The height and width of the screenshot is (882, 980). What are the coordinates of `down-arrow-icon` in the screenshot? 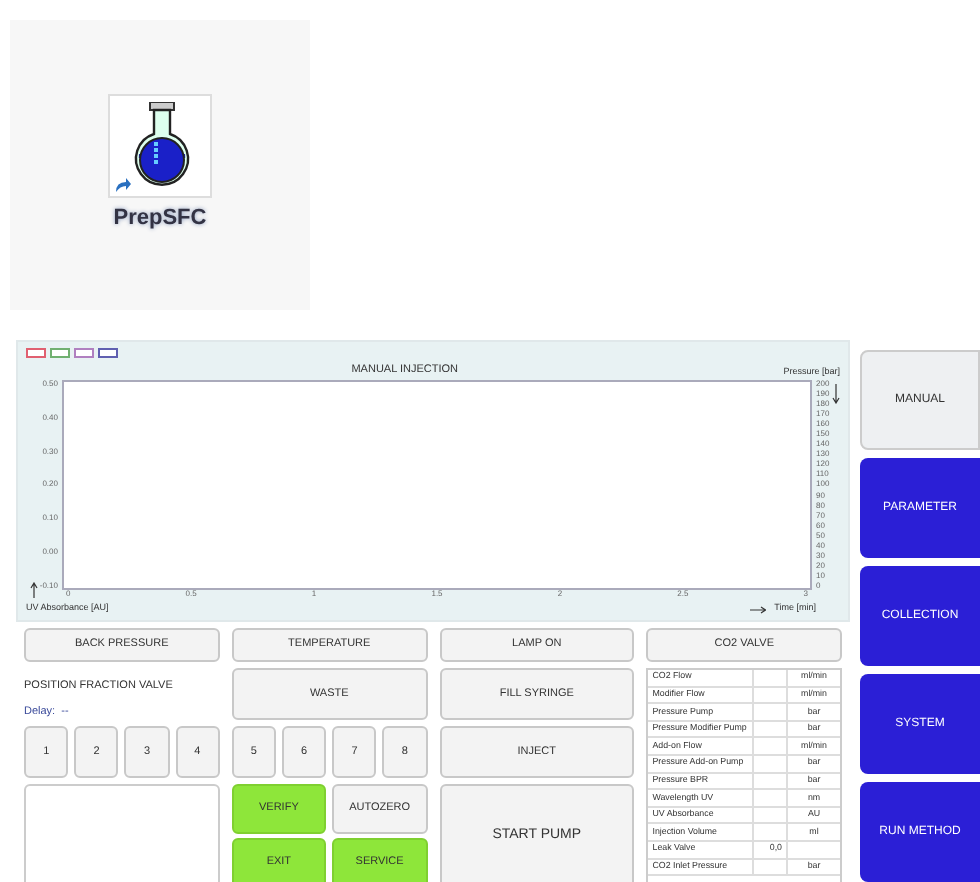 It's located at (836, 394).